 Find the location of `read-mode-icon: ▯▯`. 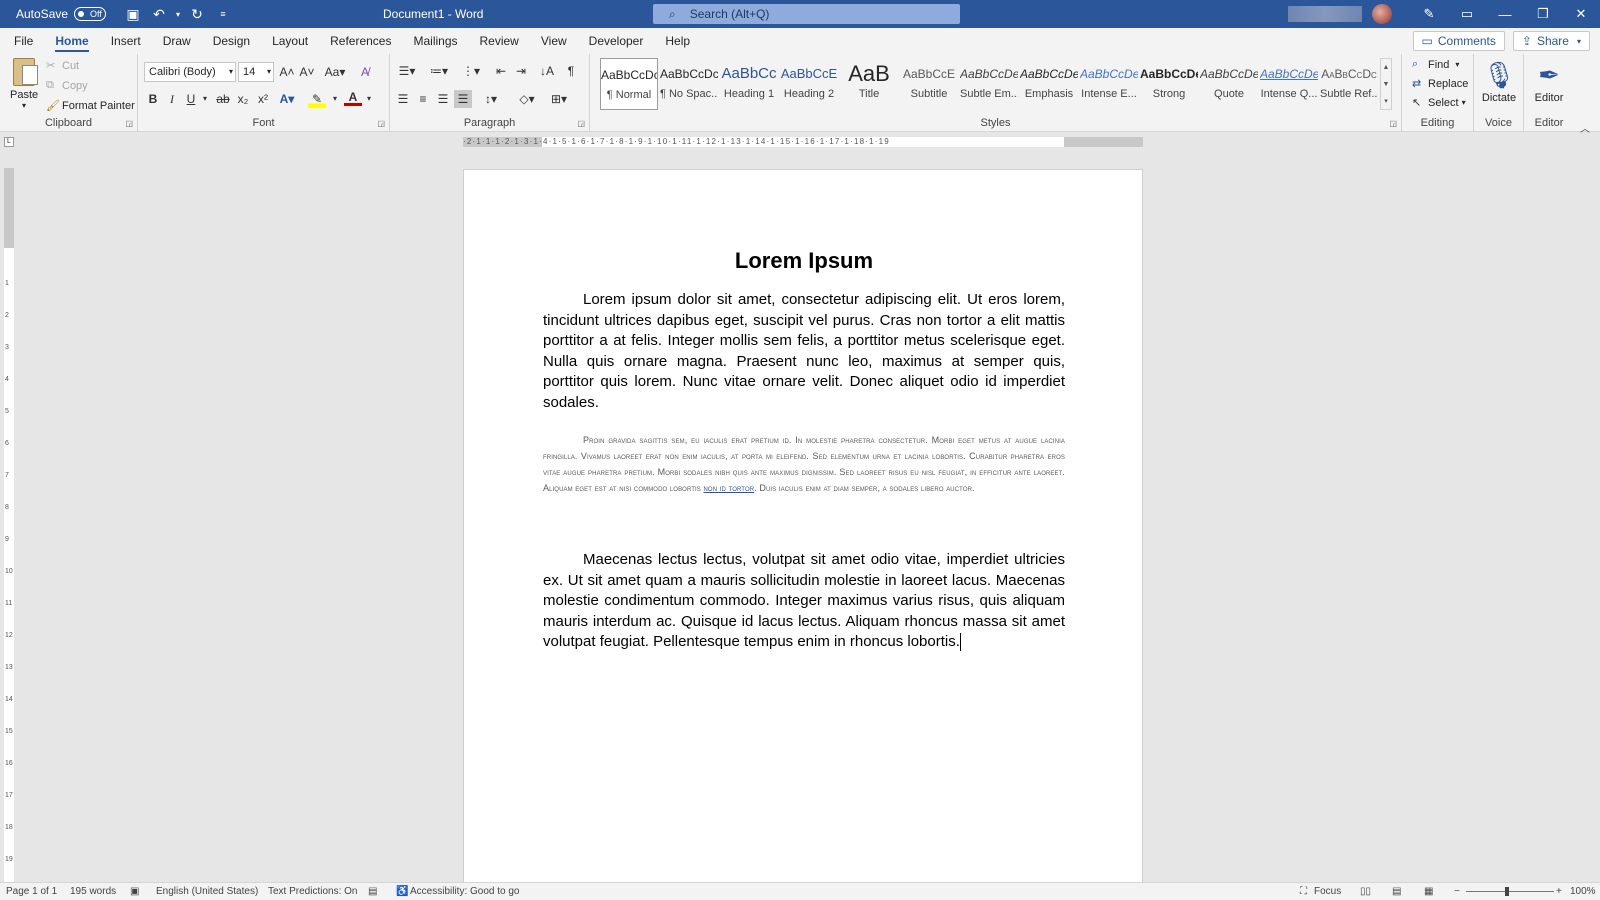

read-mode-icon: ▯▯ is located at coordinates (1365, 891).